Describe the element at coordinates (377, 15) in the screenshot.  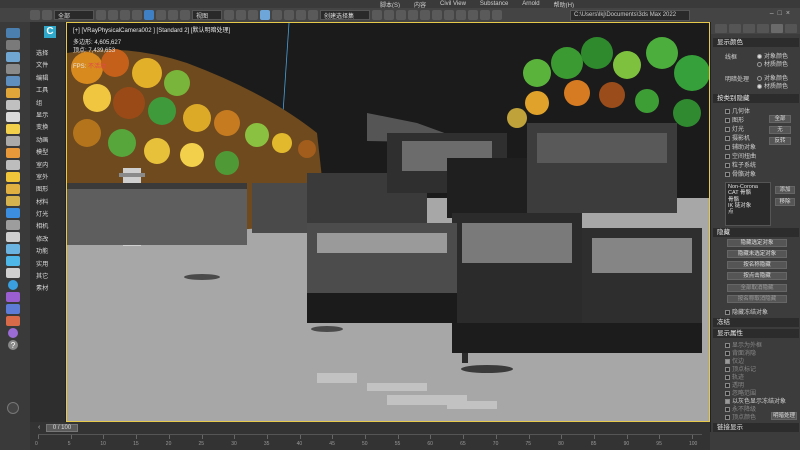
I see `mirror-icon` at that location.